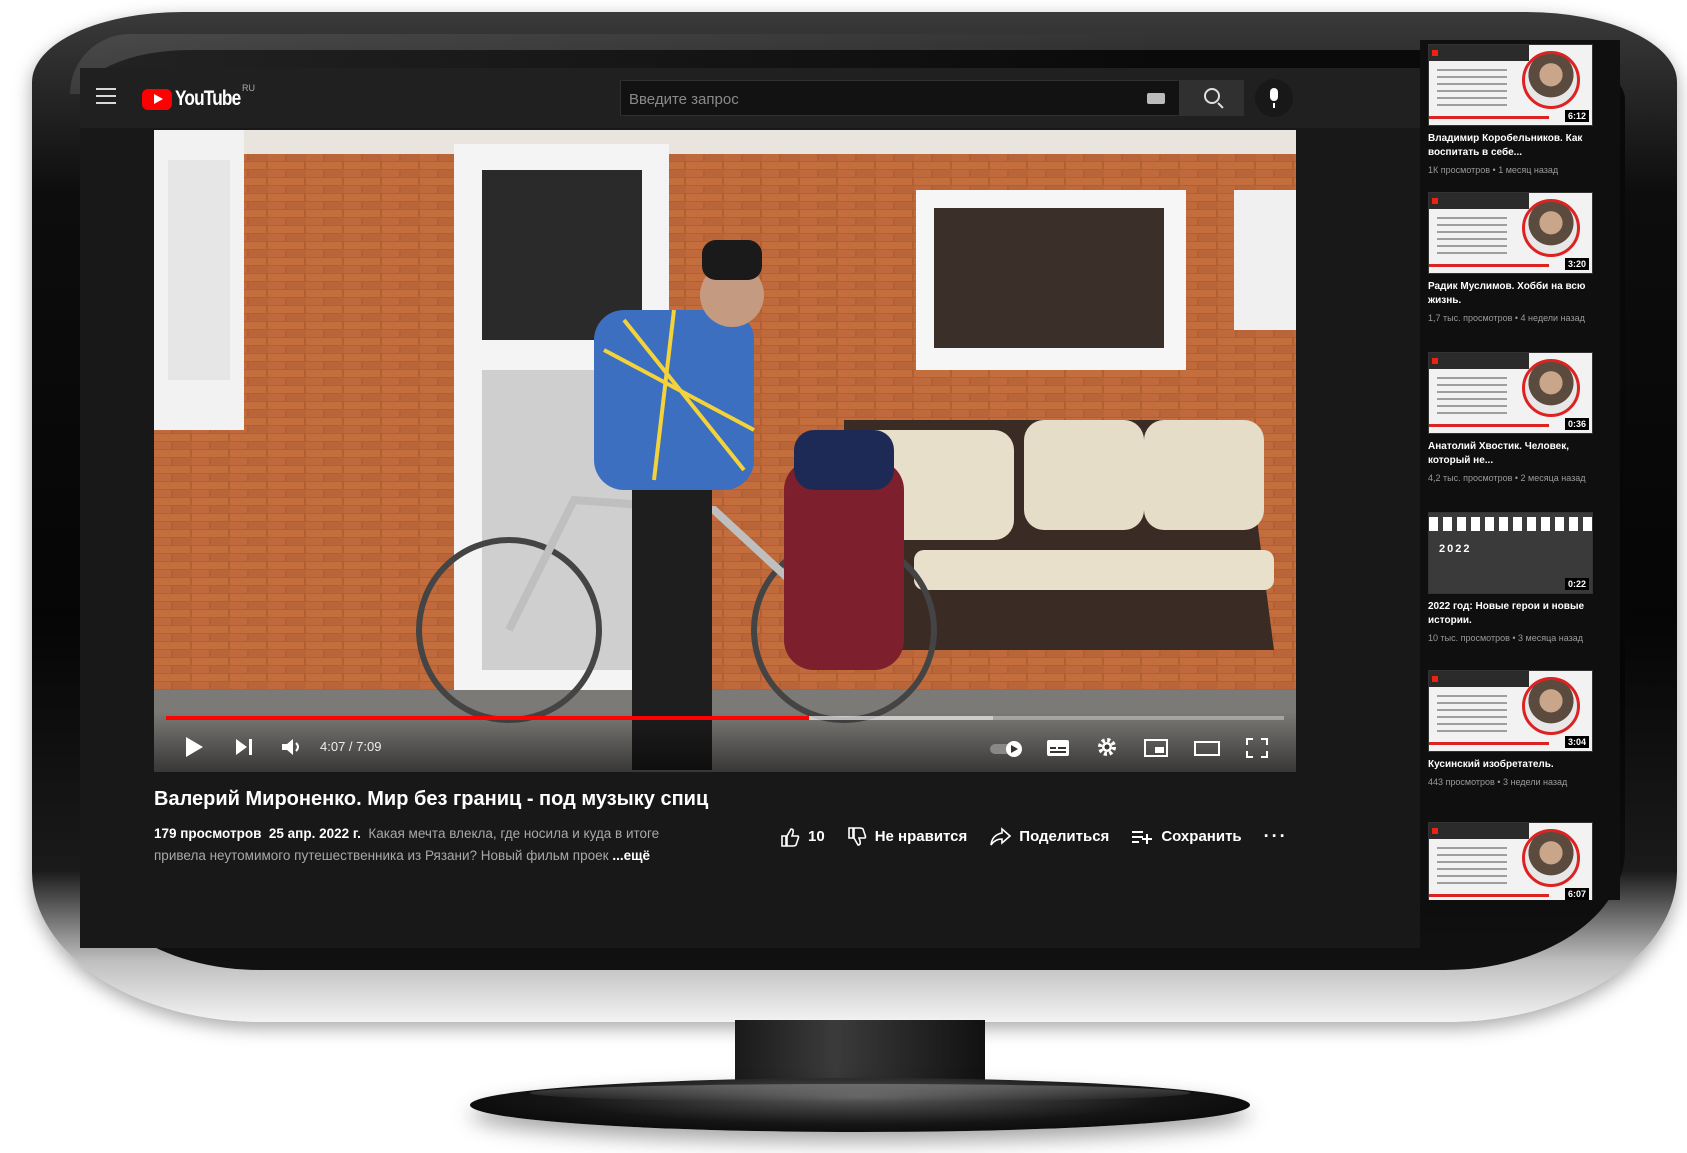 This screenshot has width=1687, height=1153. What do you see at coordinates (1493, 170) in the screenshot?
I see `recommended-meta: 1К просмотров • 1 месяц назад` at bounding box center [1493, 170].